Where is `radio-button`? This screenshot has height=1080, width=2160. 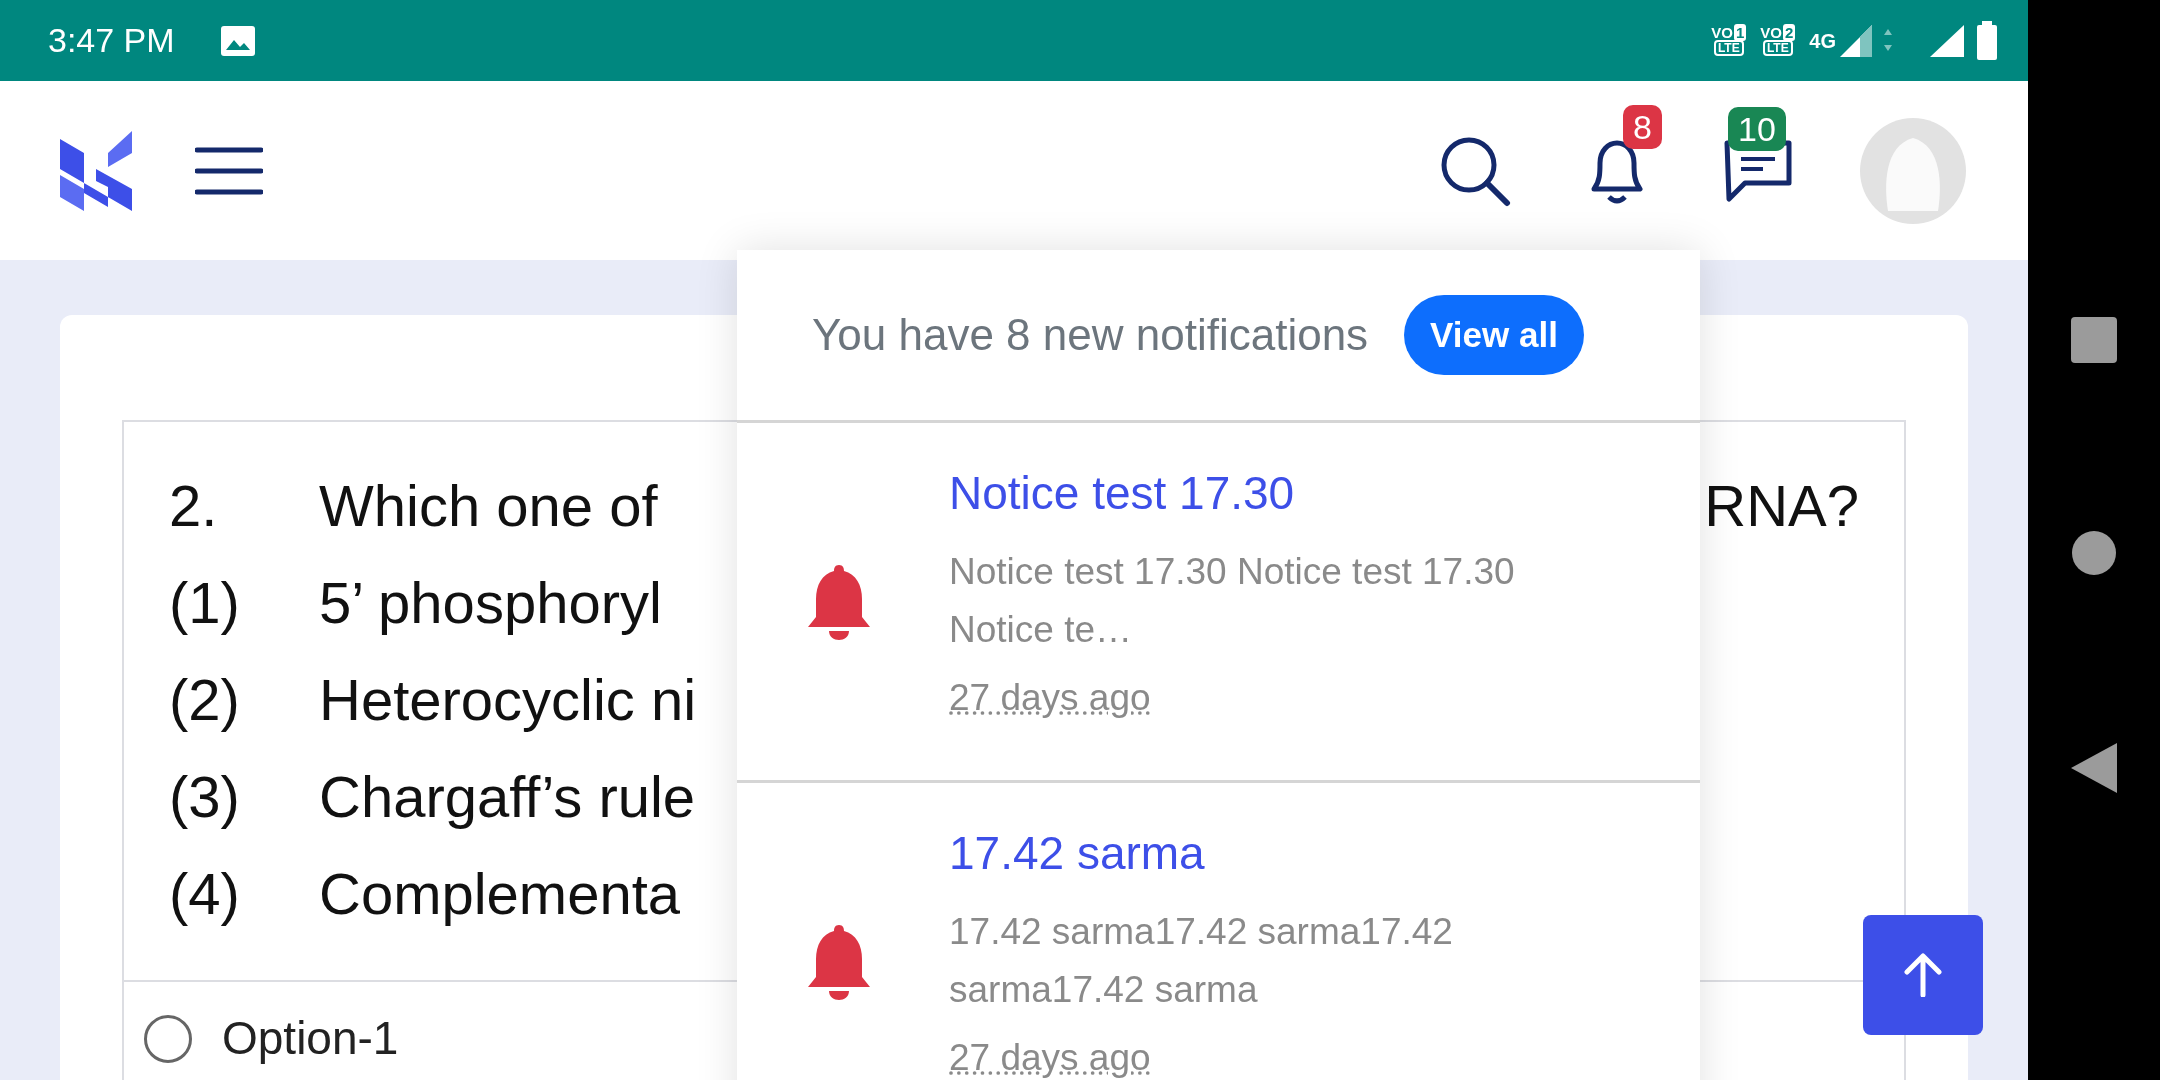
radio-button is located at coordinates (168, 1038).